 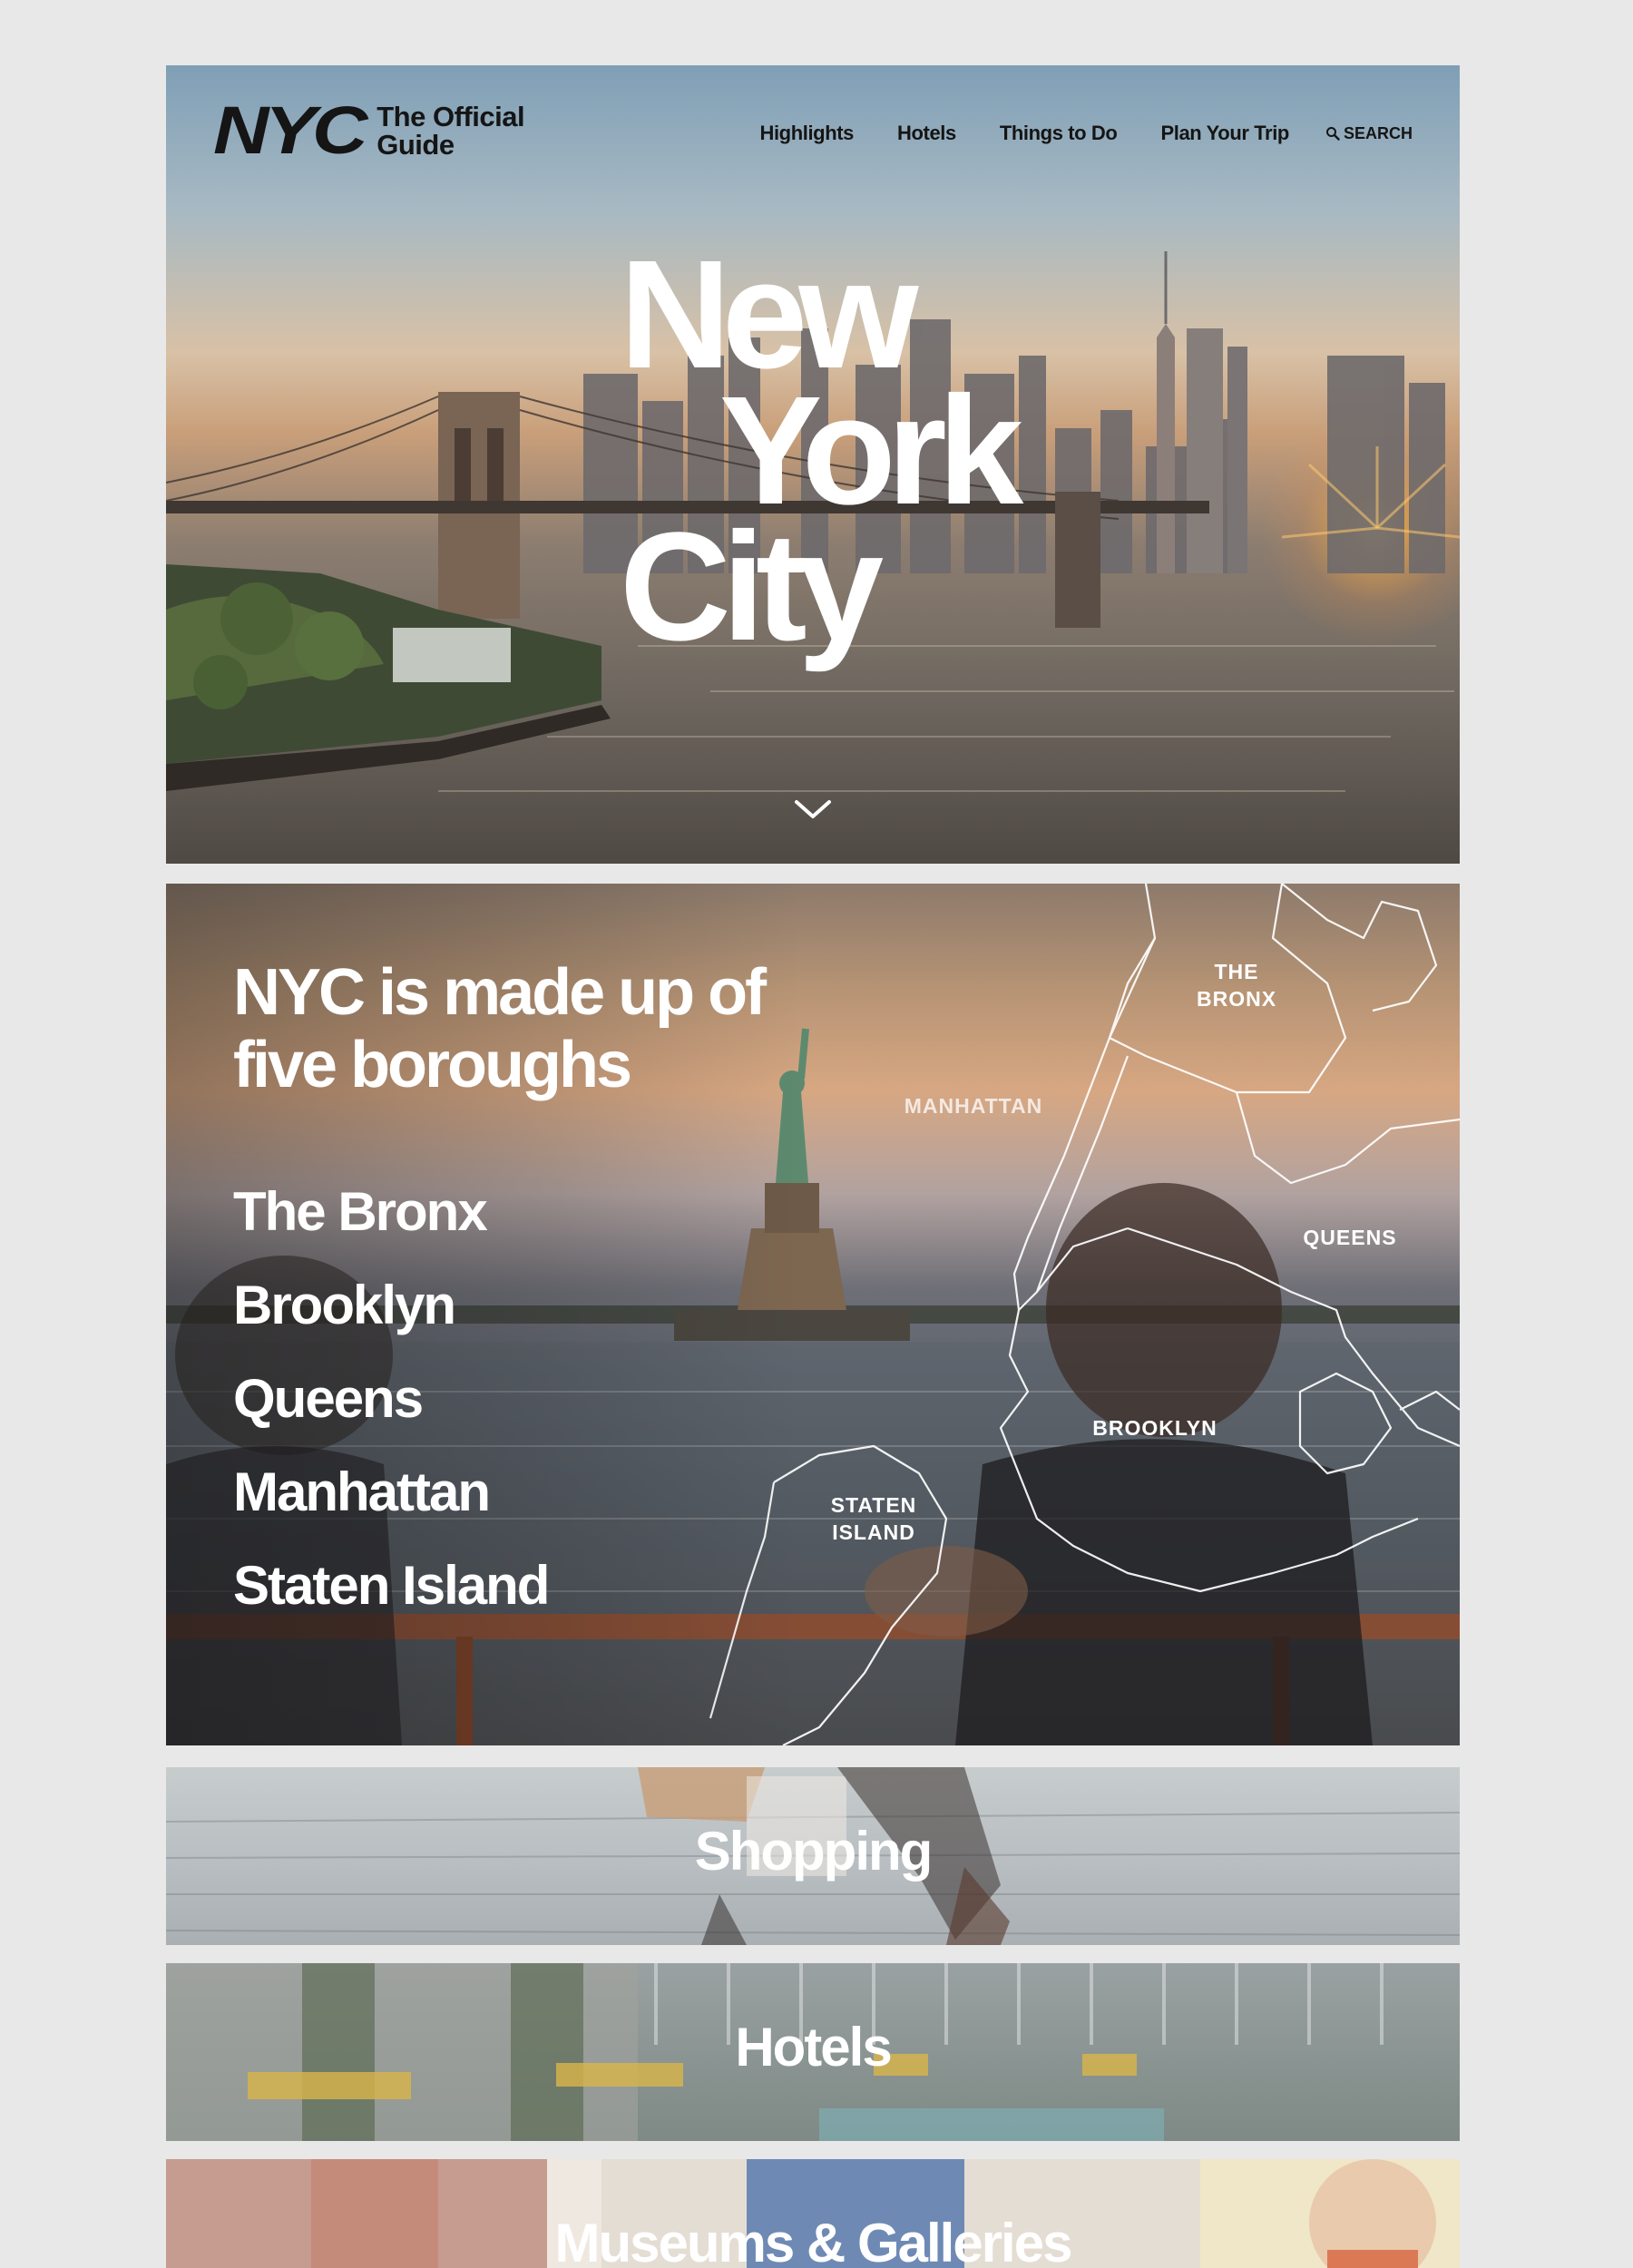 What do you see at coordinates (1349, 1237) in the screenshot?
I see `map-label-queens: QUEENS` at bounding box center [1349, 1237].